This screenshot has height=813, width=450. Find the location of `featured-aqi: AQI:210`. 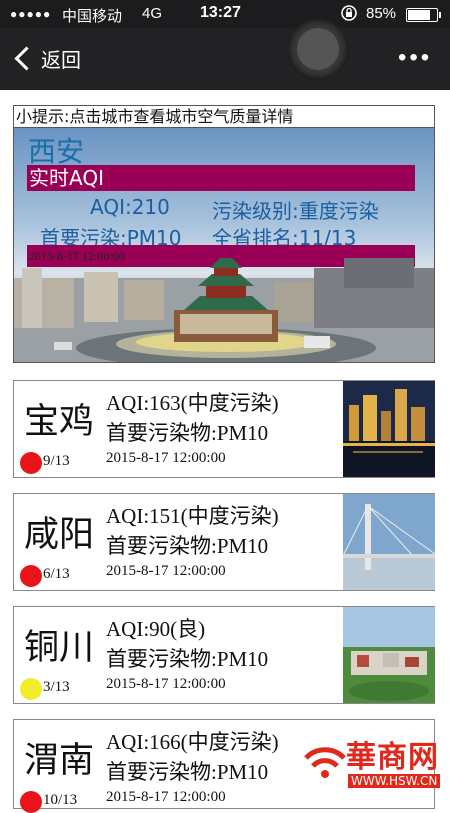

featured-aqi: AQI:210 is located at coordinates (130, 207).